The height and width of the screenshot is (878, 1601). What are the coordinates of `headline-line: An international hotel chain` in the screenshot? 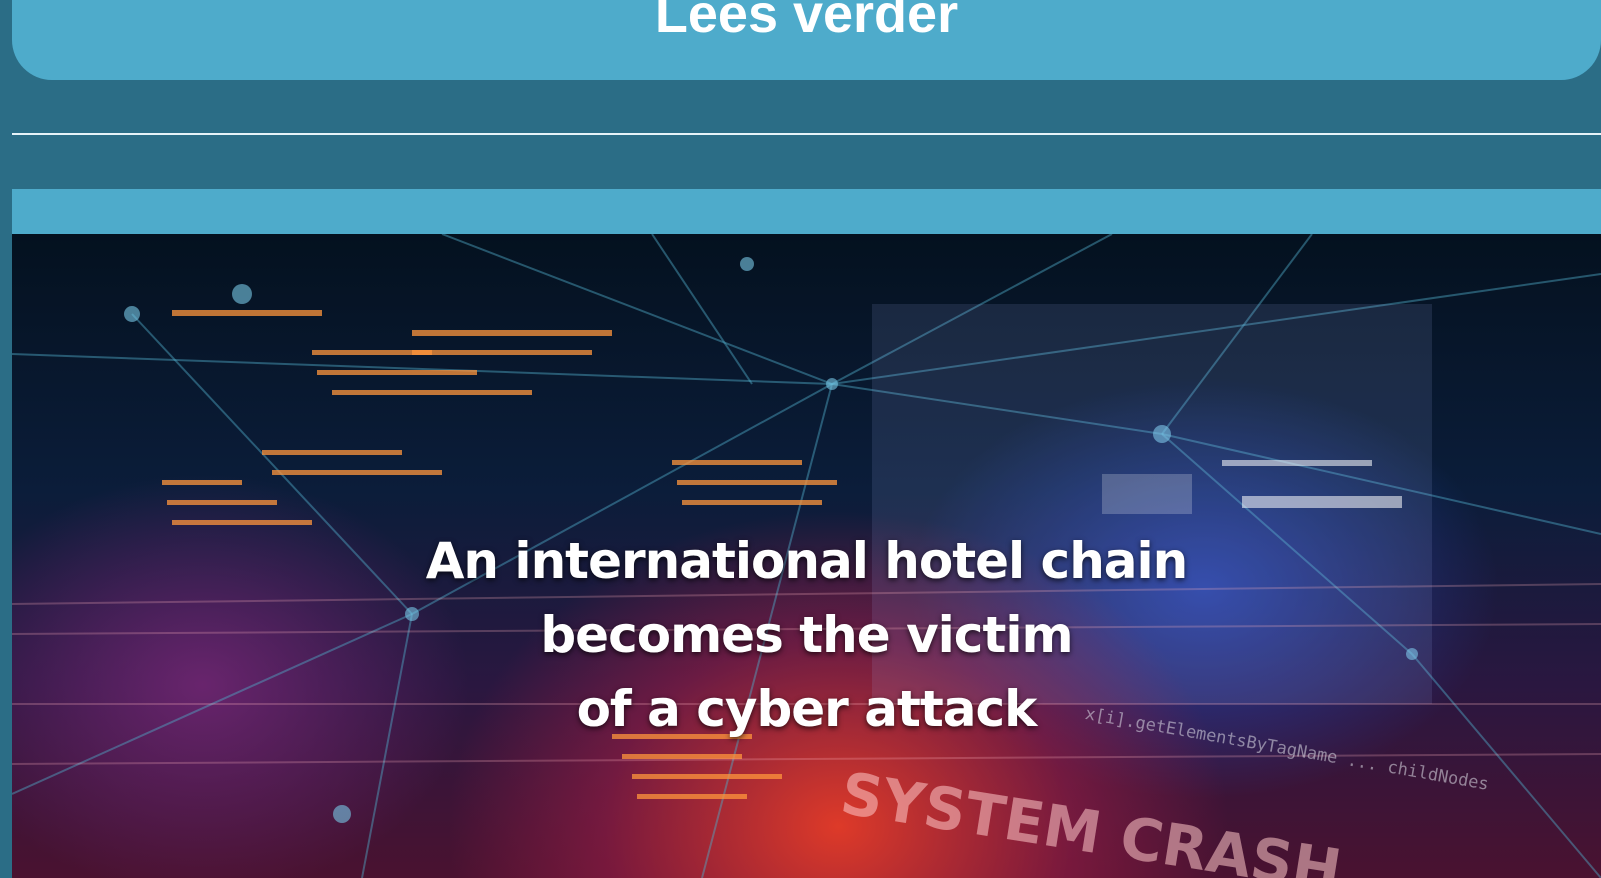 It's located at (807, 561).